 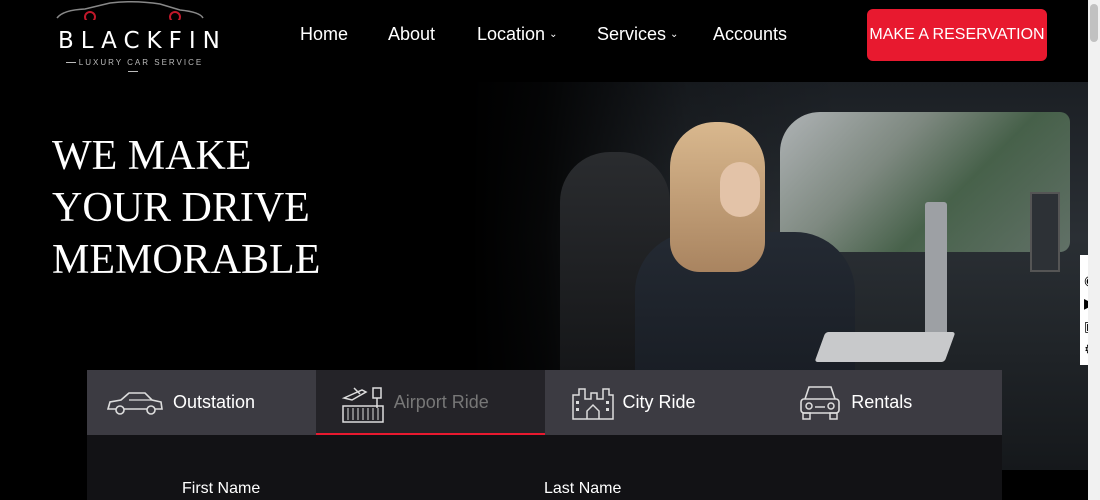 I want to click on page-scrollbar, so click(x=1094, y=250).